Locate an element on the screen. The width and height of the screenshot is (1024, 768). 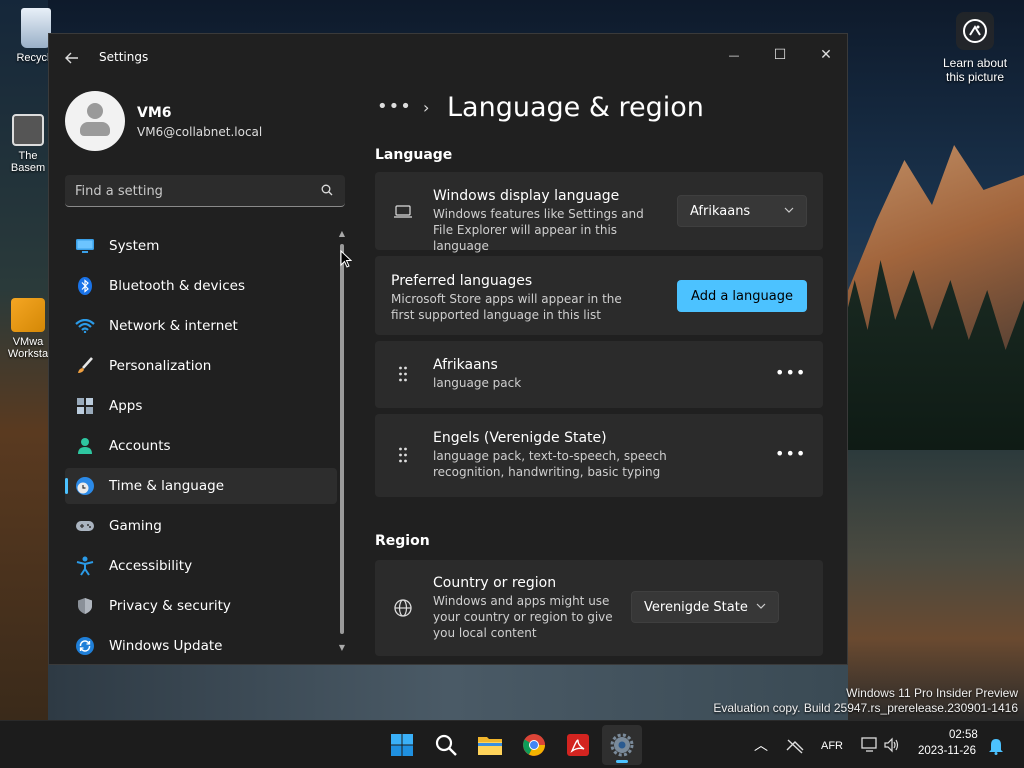
close-button: ✕ is located at coordinates (825, 55).